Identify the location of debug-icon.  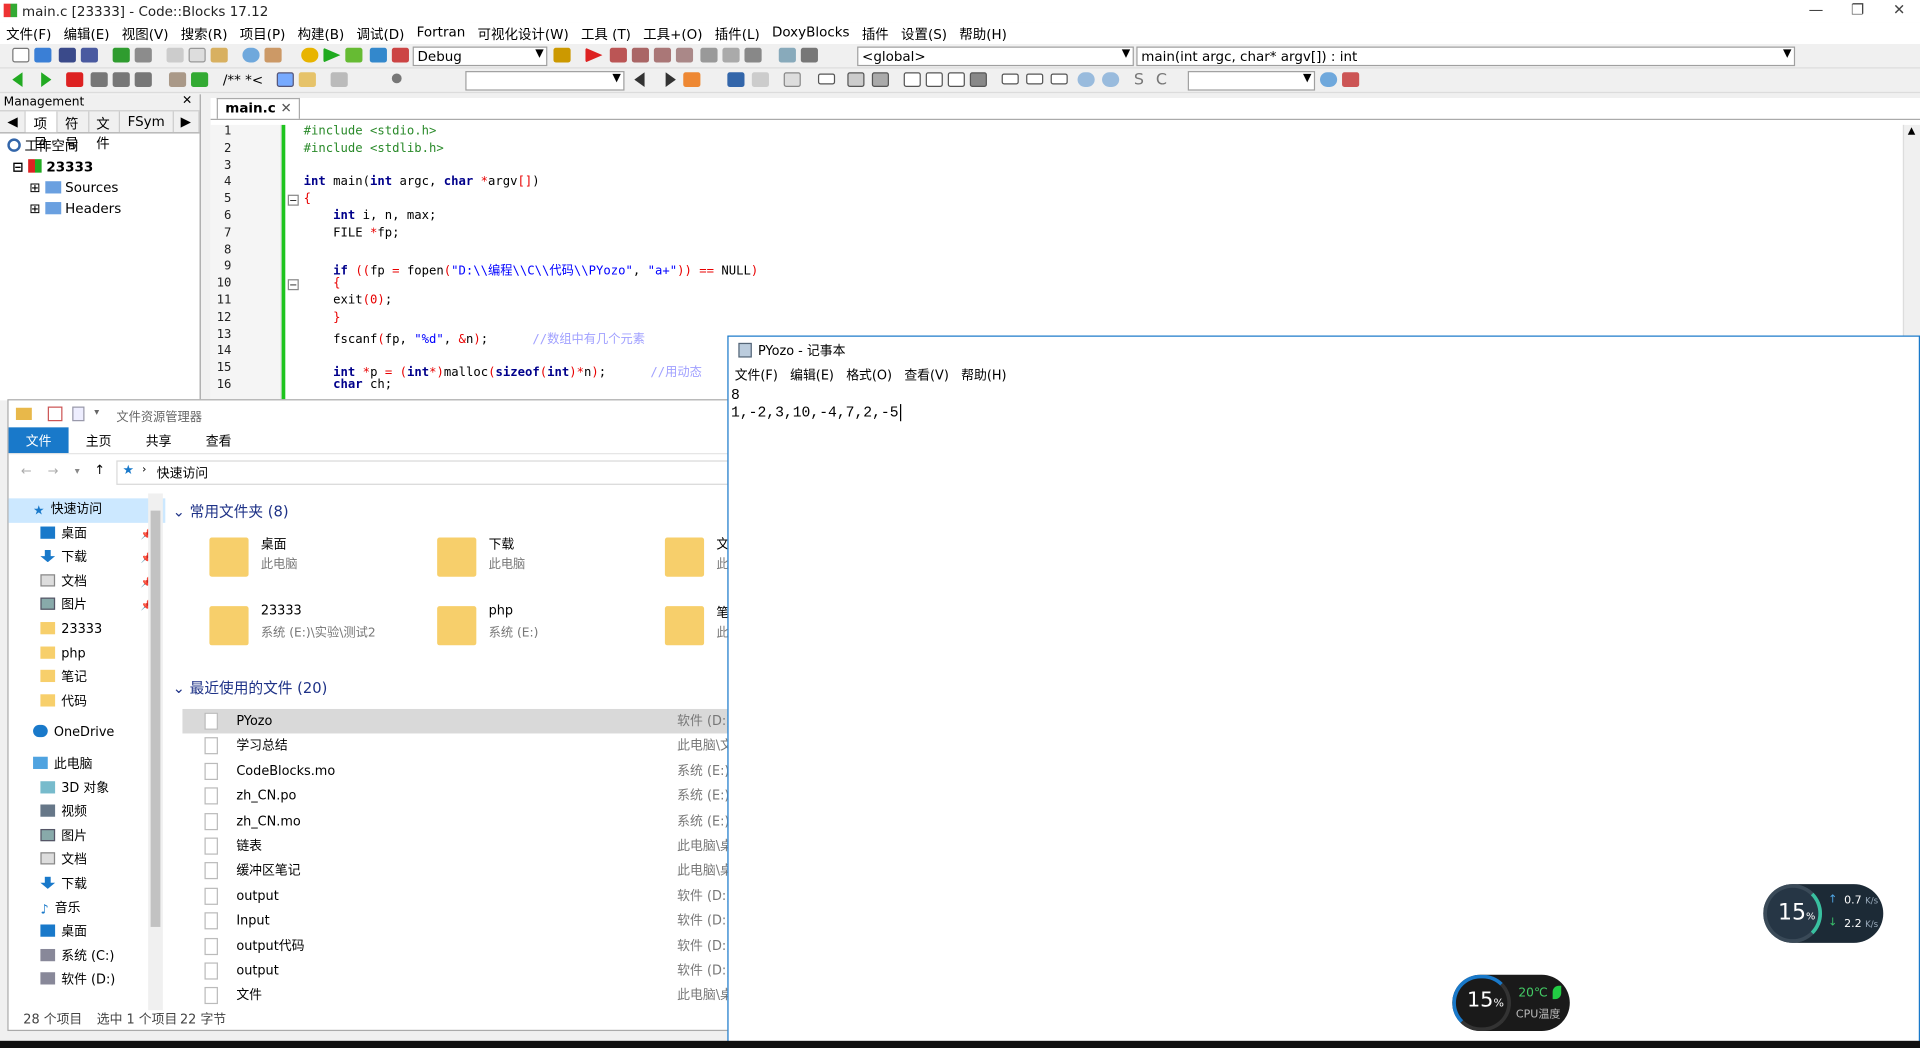
(594, 55).